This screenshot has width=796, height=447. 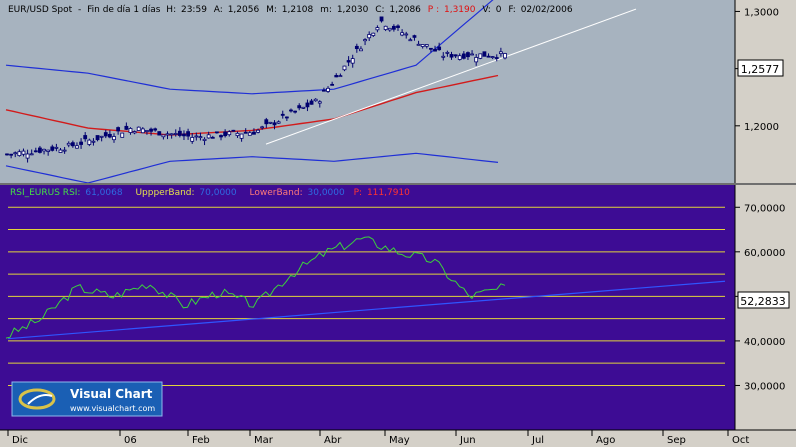 What do you see at coordinates (244, 10) in the screenshot?
I see `a-value: 1,2056` at bounding box center [244, 10].